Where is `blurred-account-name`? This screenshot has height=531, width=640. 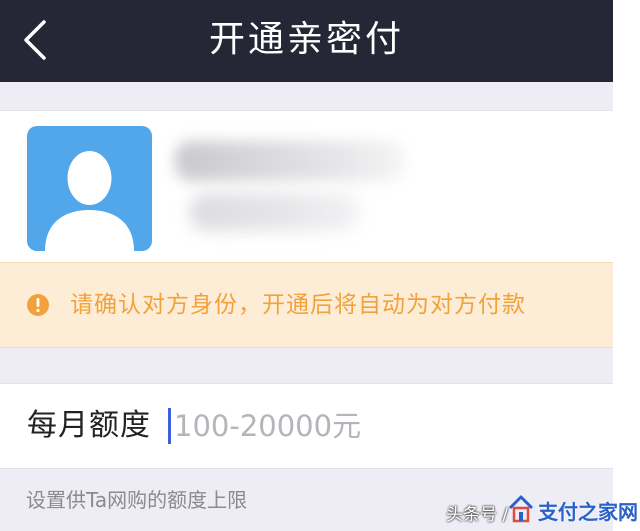 blurred-account-name is located at coordinates (290, 161).